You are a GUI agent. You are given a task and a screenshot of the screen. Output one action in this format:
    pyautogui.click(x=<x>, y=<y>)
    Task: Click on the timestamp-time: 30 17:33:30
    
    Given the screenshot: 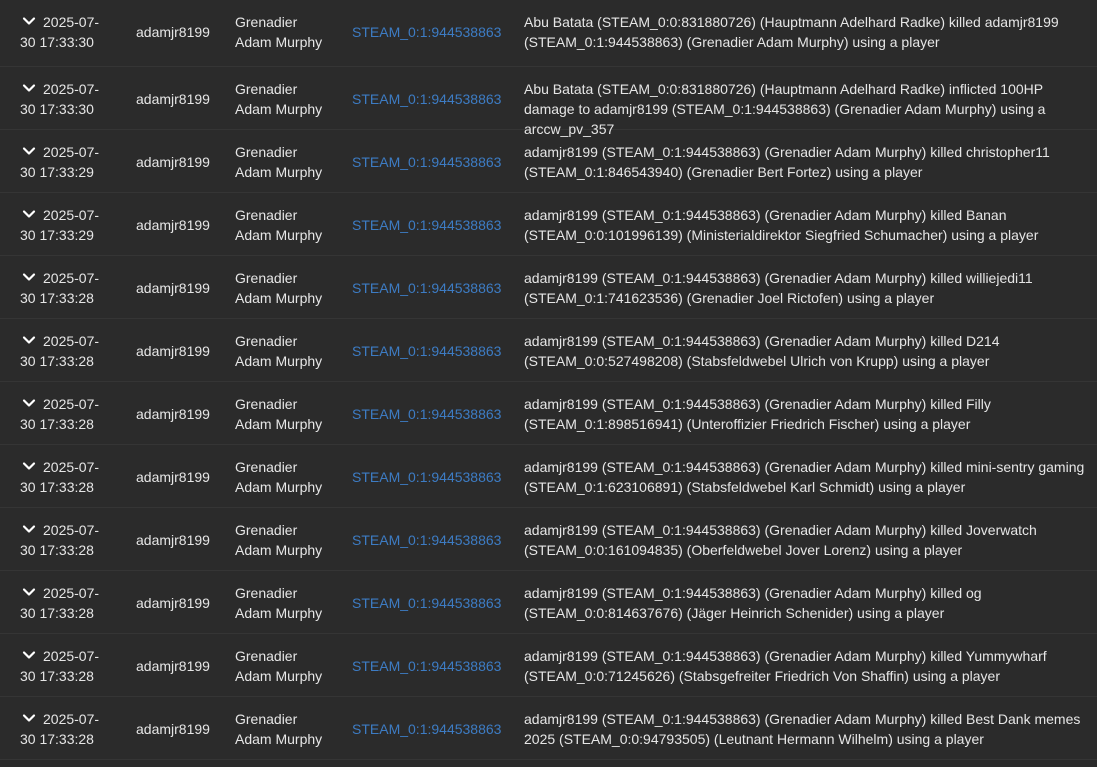 What is the action you would take?
    pyautogui.click(x=57, y=42)
    